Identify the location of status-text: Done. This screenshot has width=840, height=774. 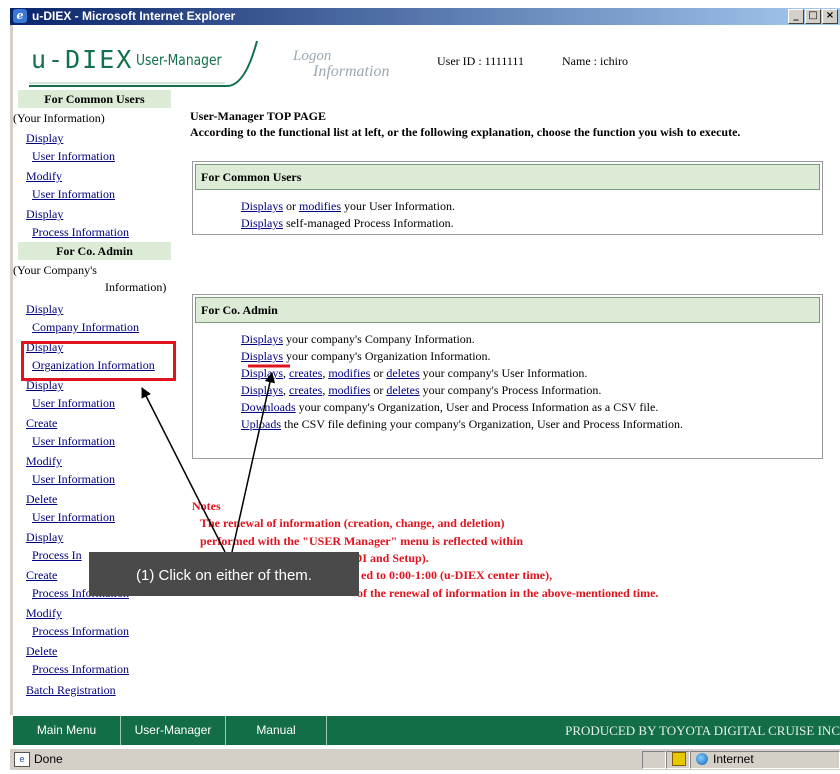
(48, 759).